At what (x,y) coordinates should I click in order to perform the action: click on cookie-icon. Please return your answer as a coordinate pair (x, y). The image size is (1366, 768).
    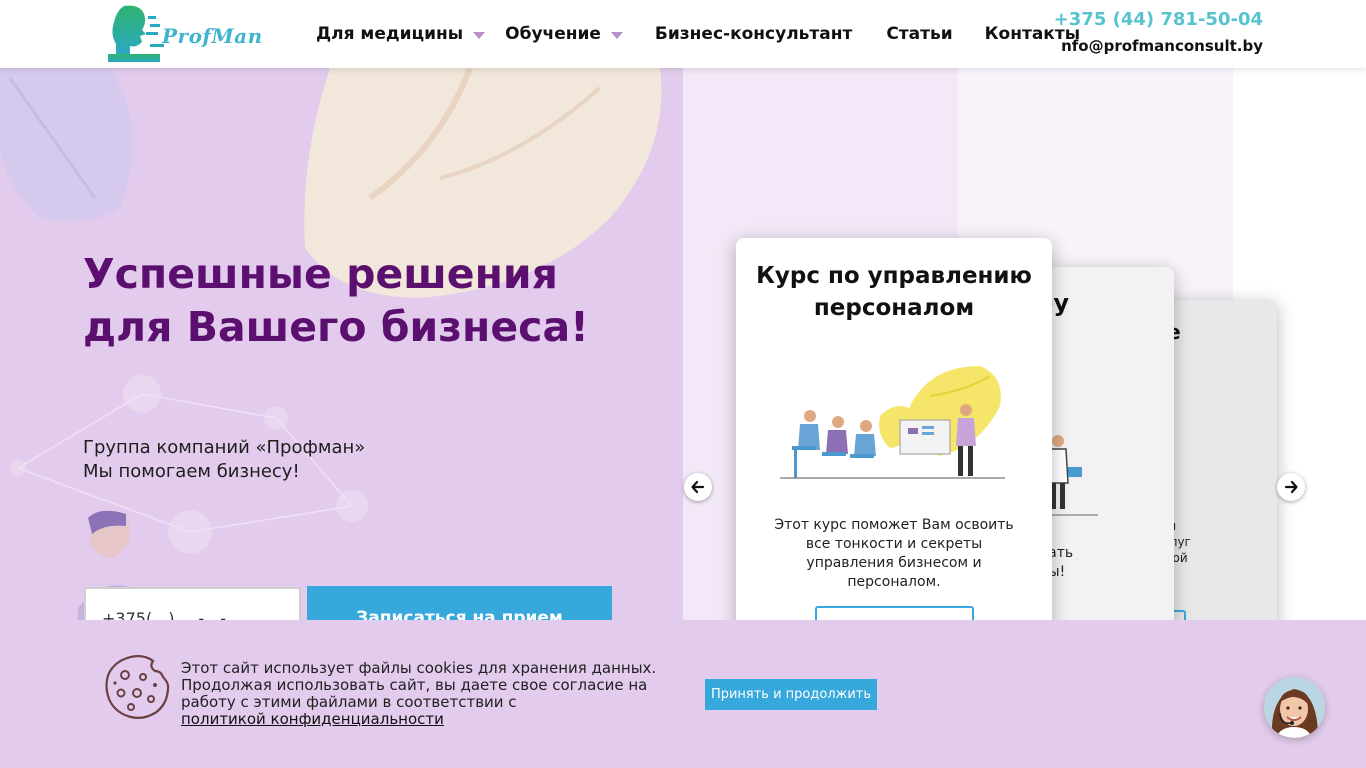
    Looking at the image, I should click on (137, 686).